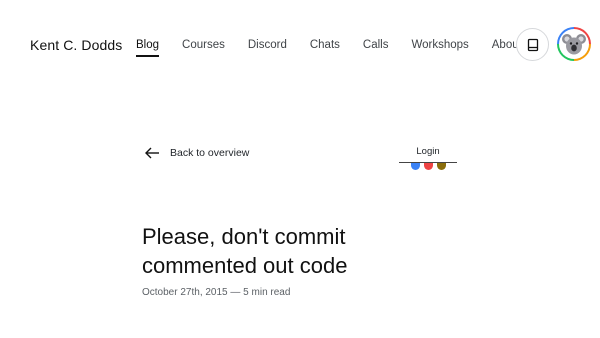 This screenshot has height=338, width=600. I want to click on koala-avatar-icon, so click(574, 44).